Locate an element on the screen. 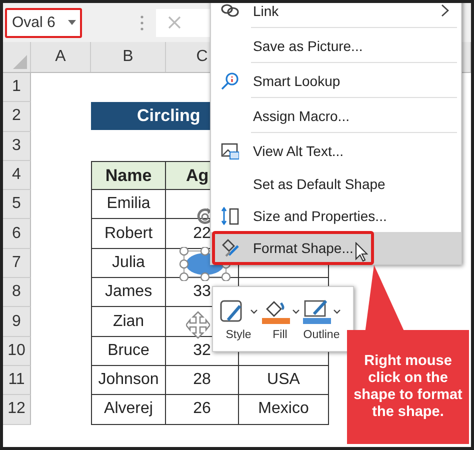 The height and width of the screenshot is (450, 474). table-cell: Johnson is located at coordinates (128, 381).